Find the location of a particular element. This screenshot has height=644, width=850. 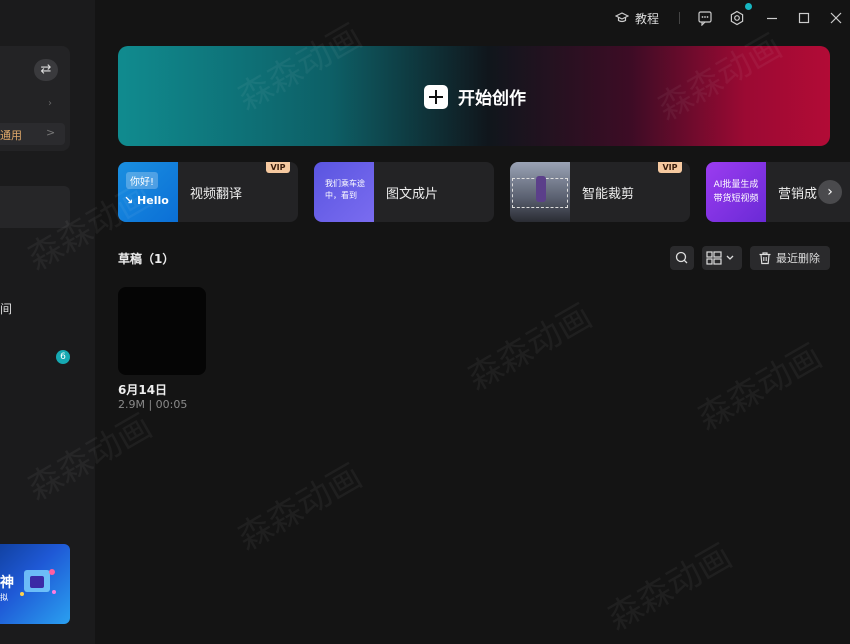

promo-illustration is located at coordinates (38, 582).